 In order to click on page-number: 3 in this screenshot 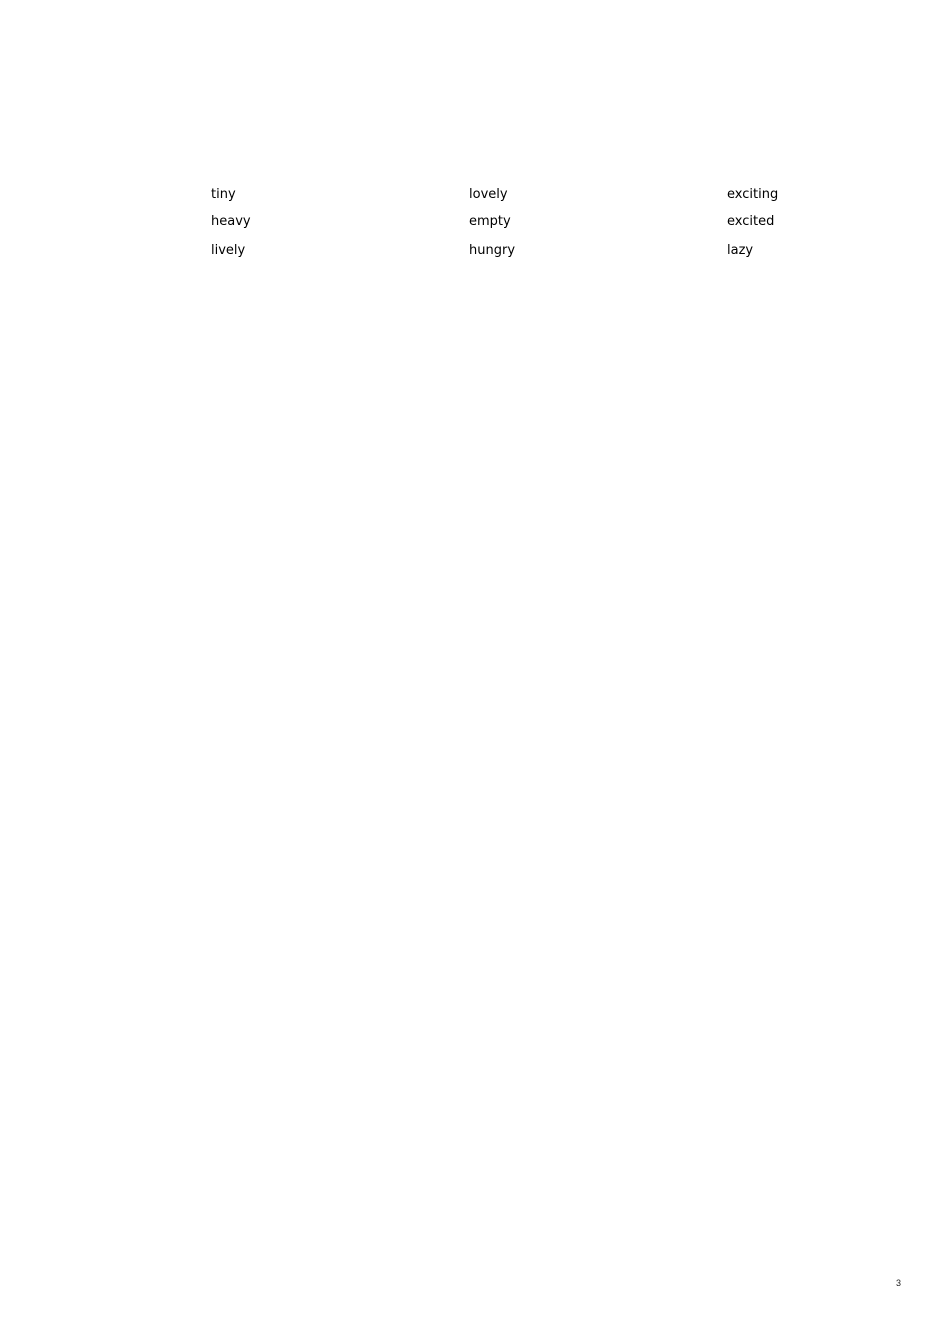, I will do `click(899, 1283)`.